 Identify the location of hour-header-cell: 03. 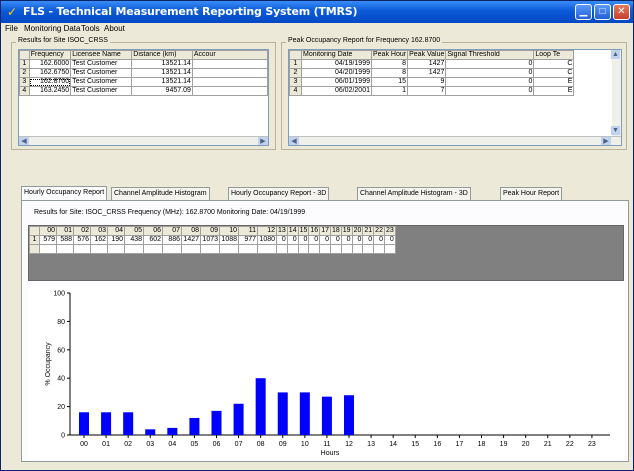
(99, 231).